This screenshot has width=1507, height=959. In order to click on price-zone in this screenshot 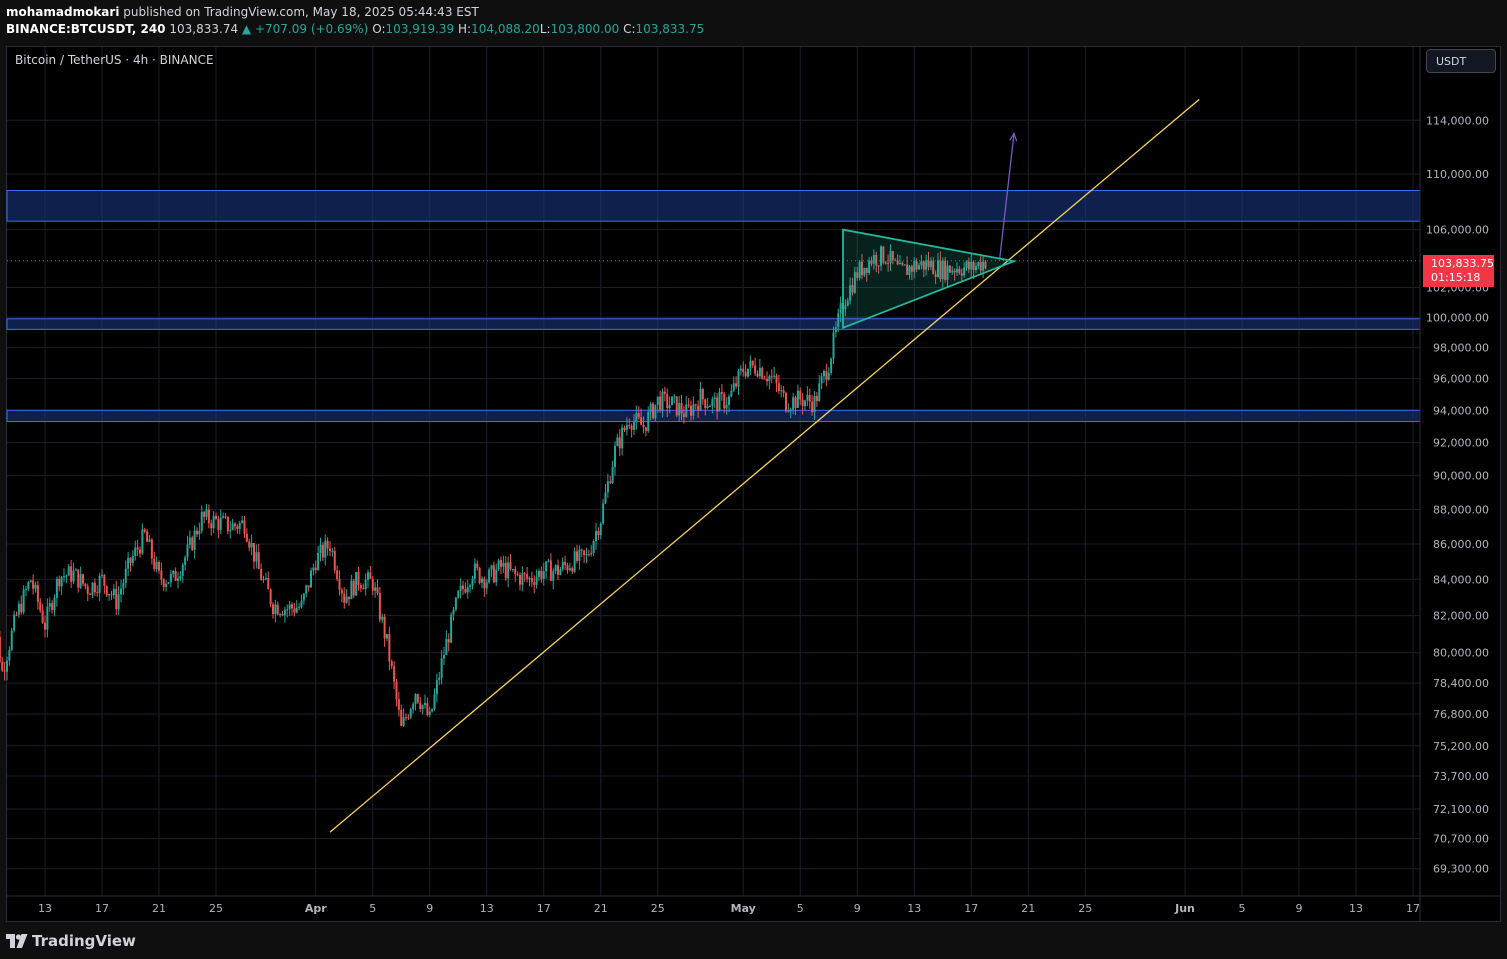, I will do `click(713, 205)`.